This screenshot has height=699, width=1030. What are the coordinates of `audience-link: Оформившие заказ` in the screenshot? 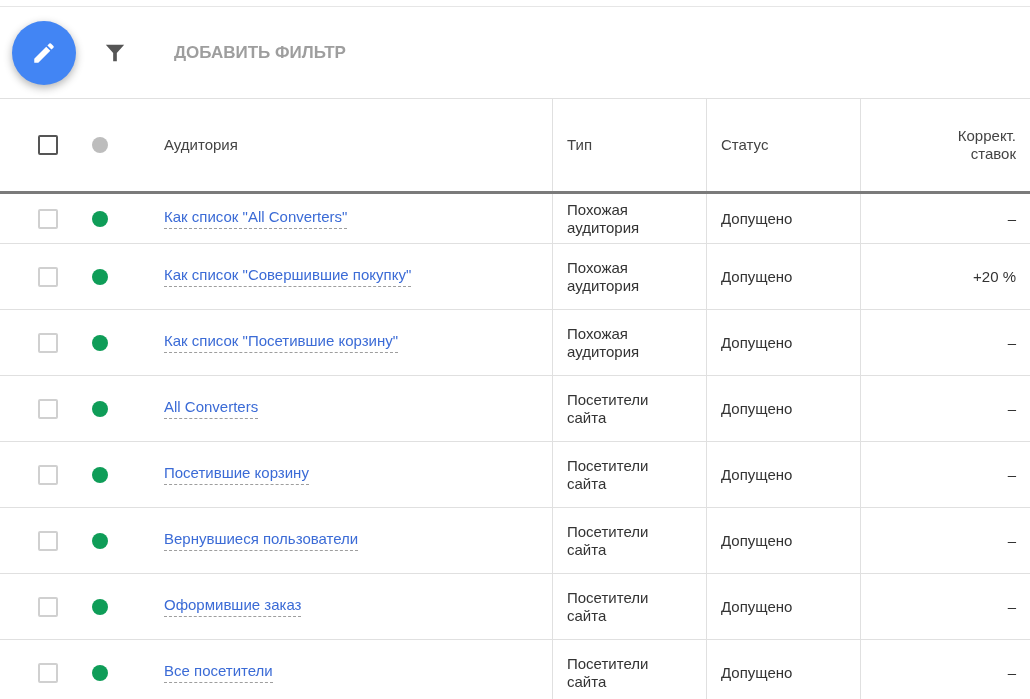 It's located at (233, 606).